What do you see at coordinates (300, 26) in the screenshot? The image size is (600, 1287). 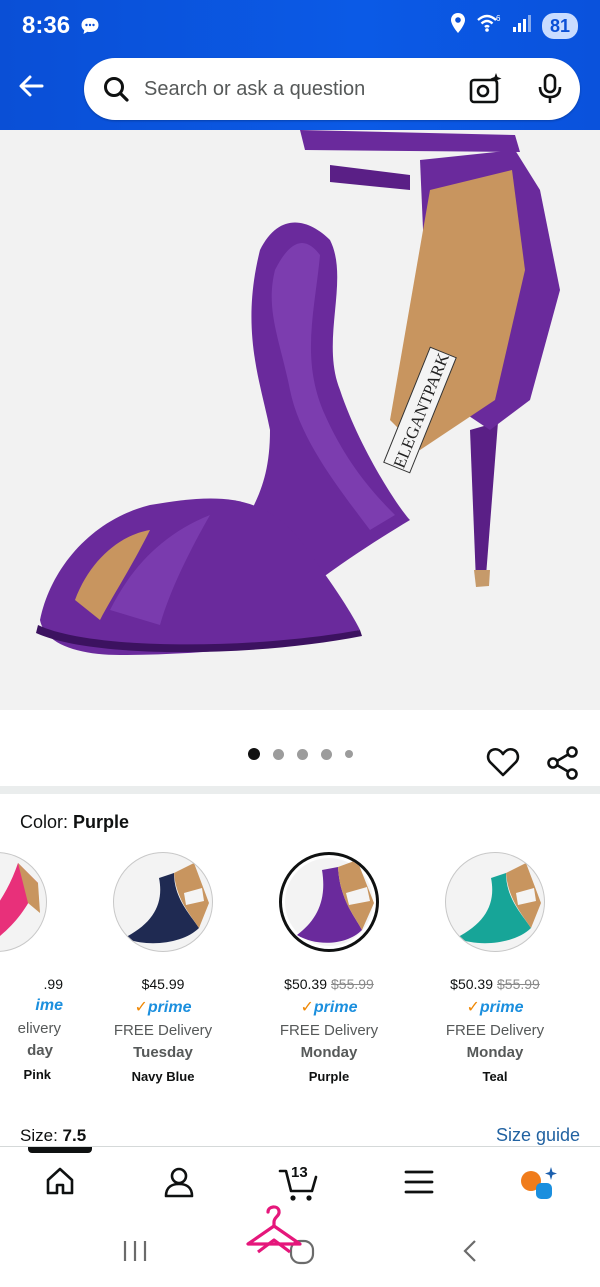 I see `status-bar: 8:36 6 81` at bounding box center [300, 26].